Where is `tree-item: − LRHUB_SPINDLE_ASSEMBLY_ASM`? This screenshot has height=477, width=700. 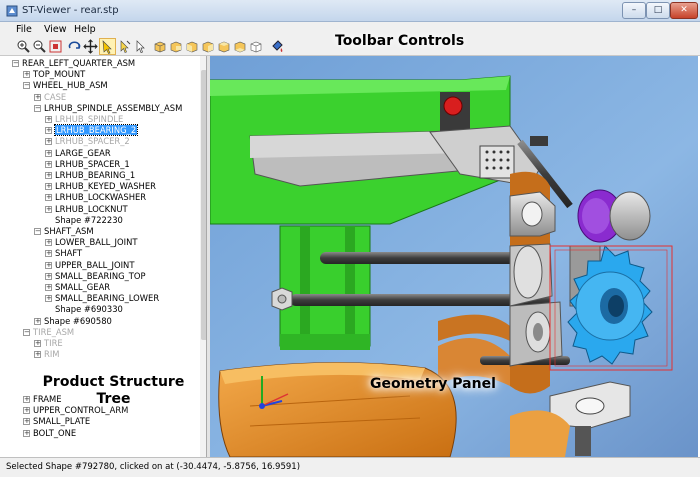
tree-item: − LRHUB_SPINDLE_ASSEMBLY_ASM is located at coordinates (108, 108).